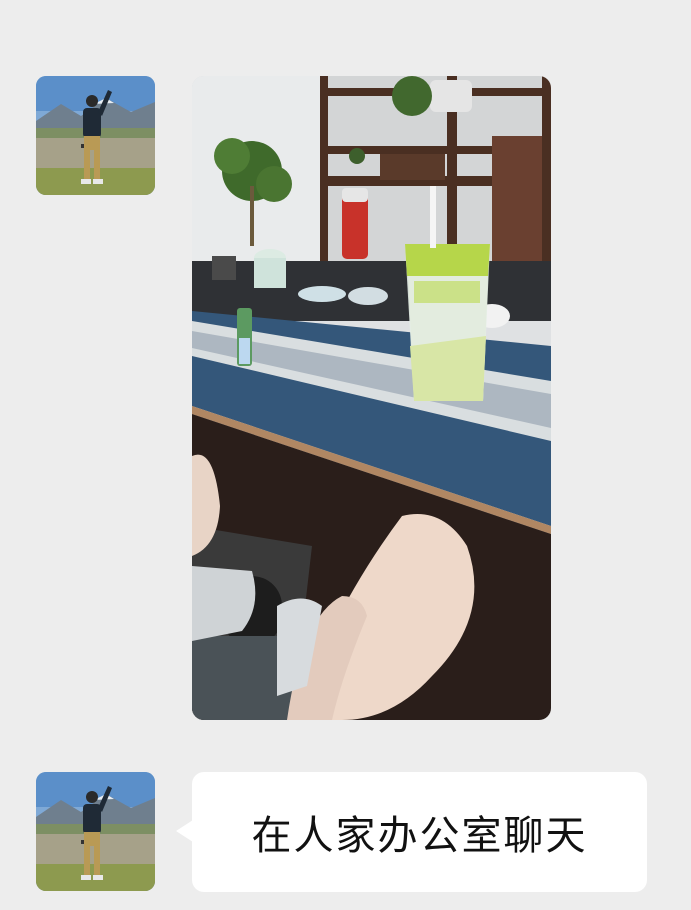 This screenshot has height=910, width=691. What do you see at coordinates (184, 831) in the screenshot?
I see `bubble-tail` at bounding box center [184, 831].